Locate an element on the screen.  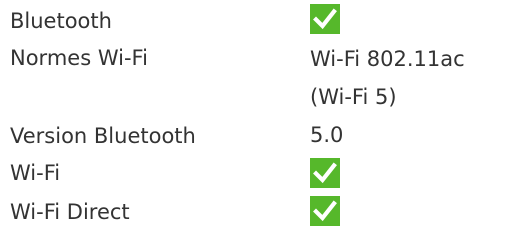
spec-label: Bluetooth is located at coordinates (61, 21).